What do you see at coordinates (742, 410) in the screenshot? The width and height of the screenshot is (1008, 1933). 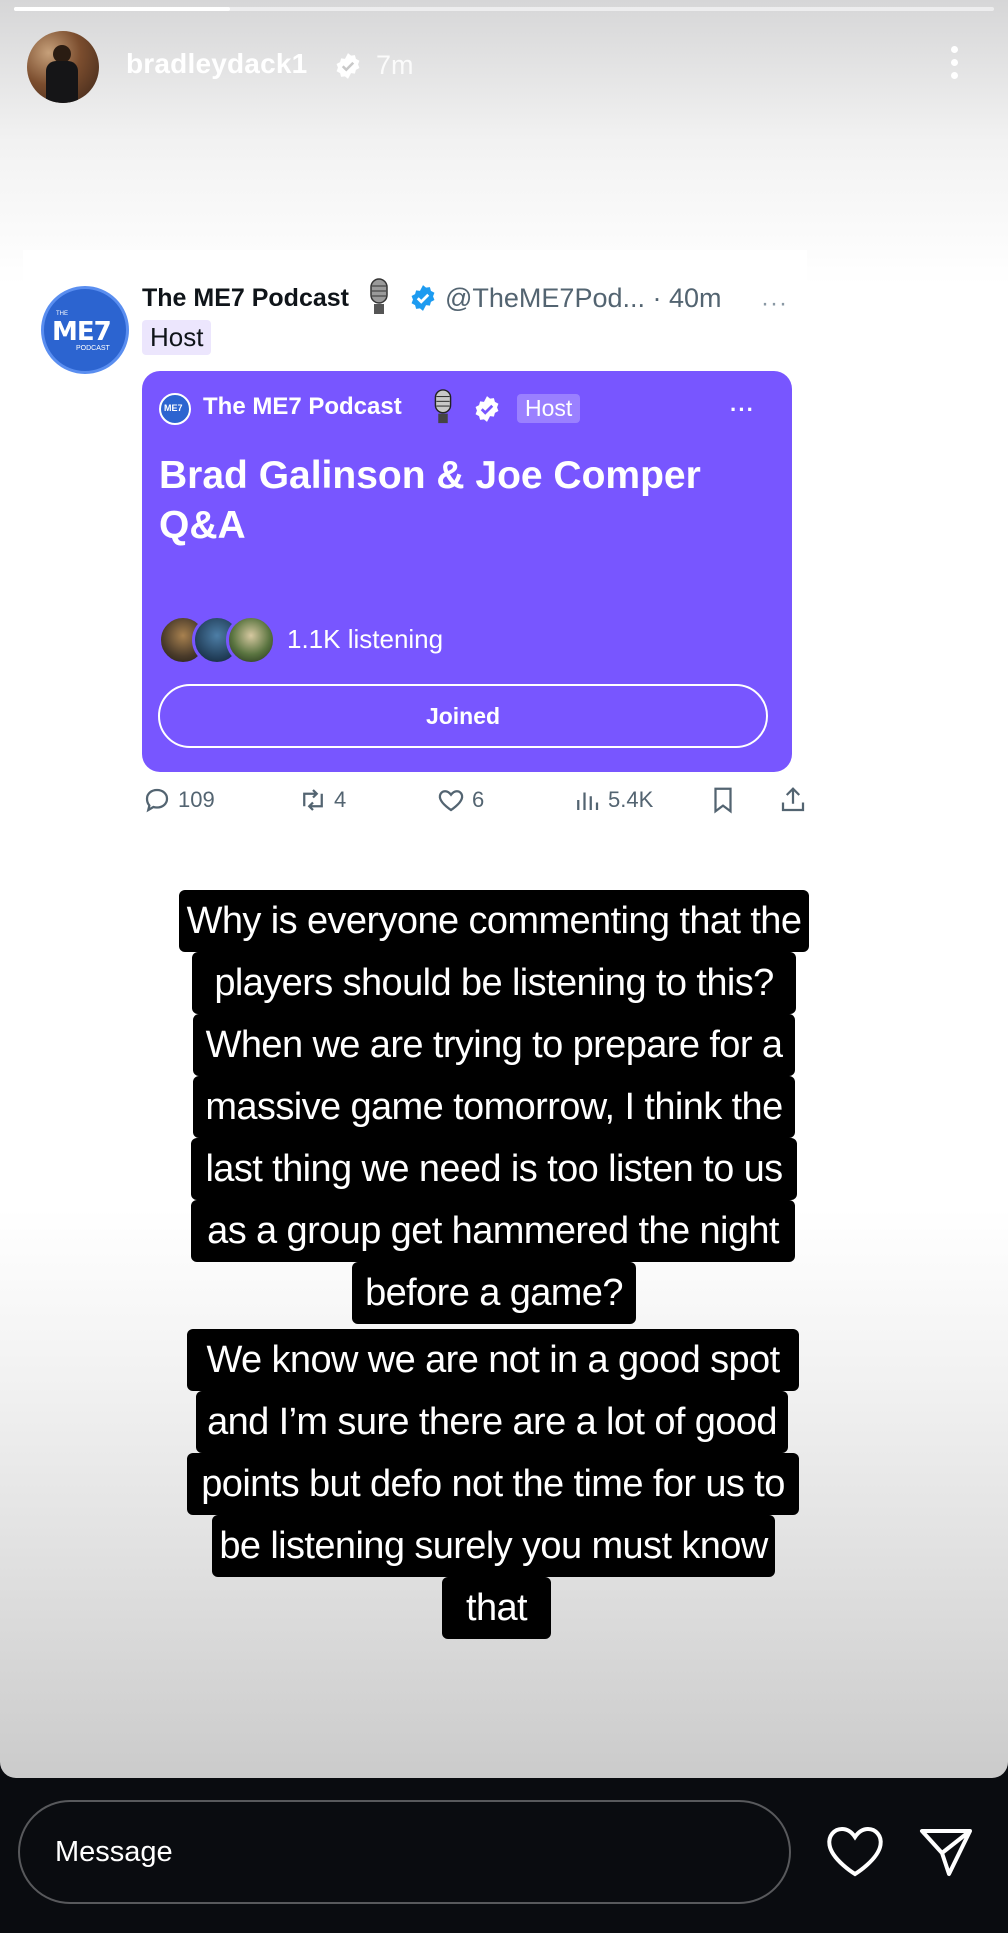 I see `space-more-icon: ···` at bounding box center [742, 410].